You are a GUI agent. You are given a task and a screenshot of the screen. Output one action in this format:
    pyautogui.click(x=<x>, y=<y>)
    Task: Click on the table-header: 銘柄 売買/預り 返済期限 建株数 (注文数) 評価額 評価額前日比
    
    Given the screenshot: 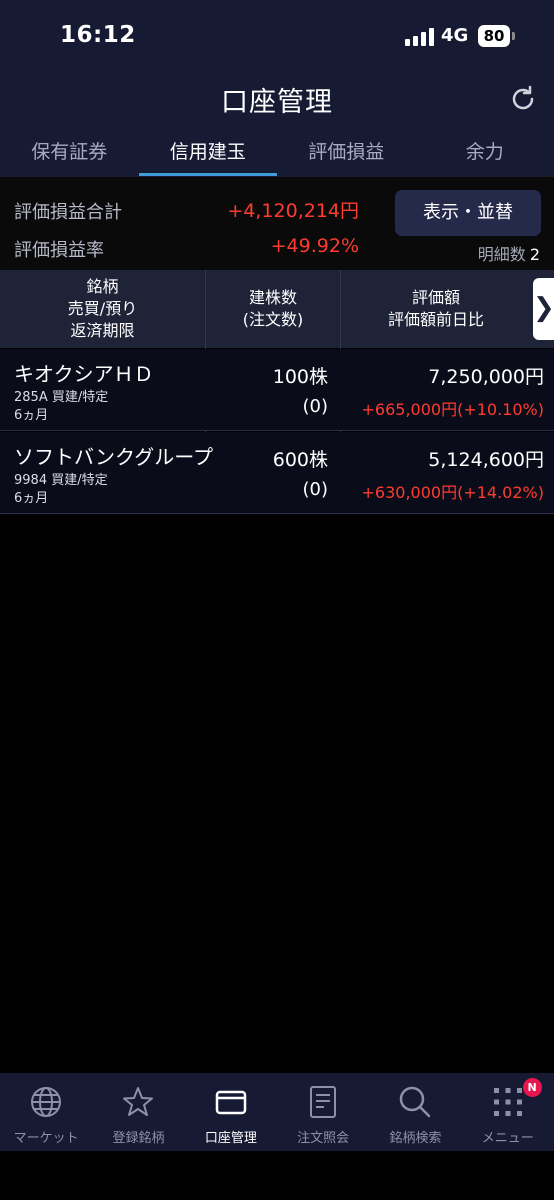 What is the action you would take?
    pyautogui.click(x=277, y=309)
    